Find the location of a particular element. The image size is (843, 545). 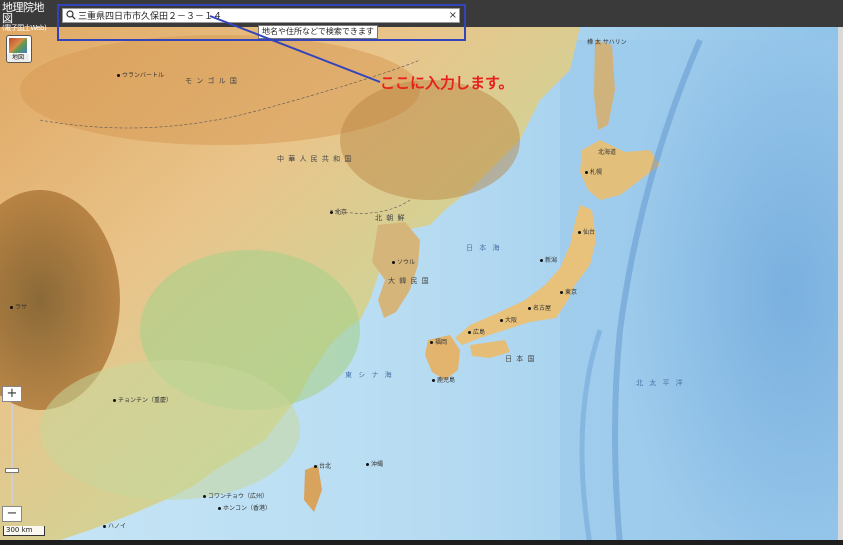

zoom-track is located at coordinates (12, 454).